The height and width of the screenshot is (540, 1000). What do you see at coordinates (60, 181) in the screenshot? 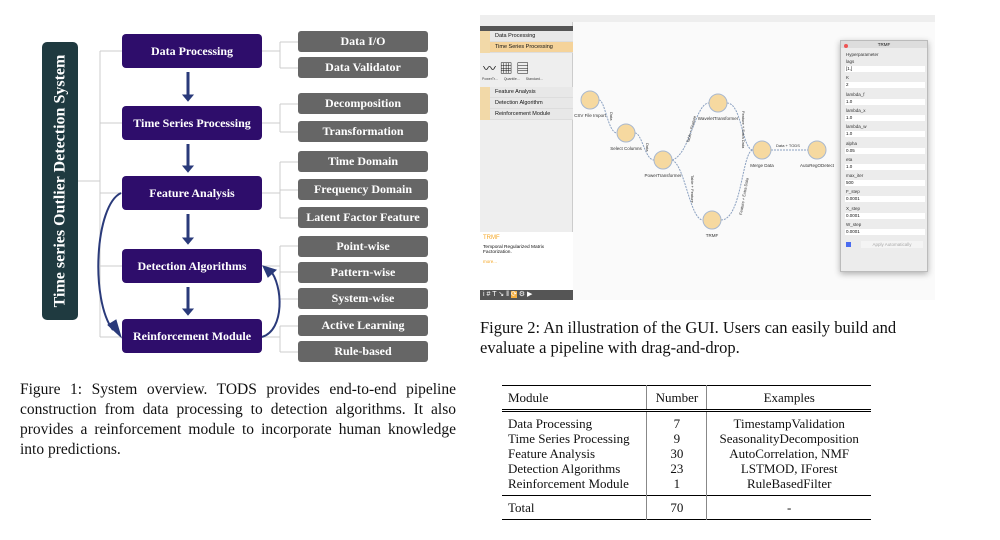
I see `system-label: Time series Outlier Detection System` at bounding box center [60, 181].